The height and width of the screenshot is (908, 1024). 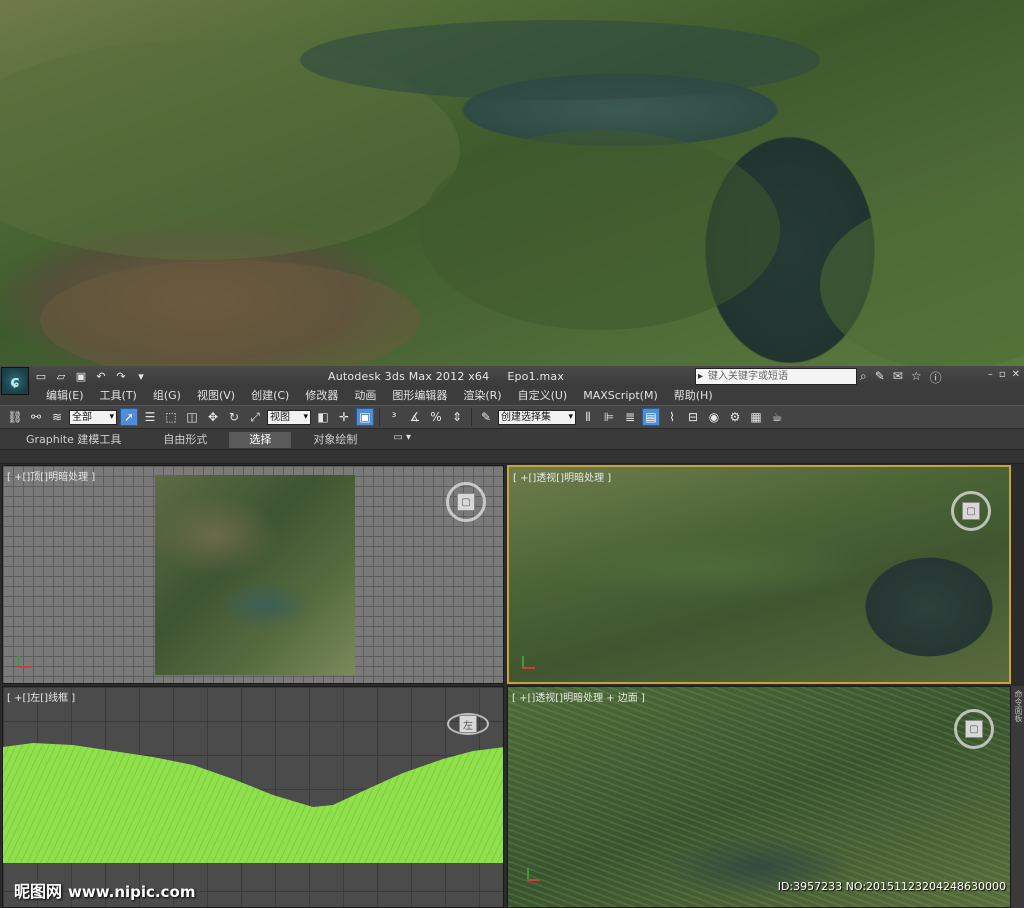 What do you see at coordinates (289, 417) in the screenshot?
I see `reference-coordinate-dropdown: 视图` at bounding box center [289, 417].